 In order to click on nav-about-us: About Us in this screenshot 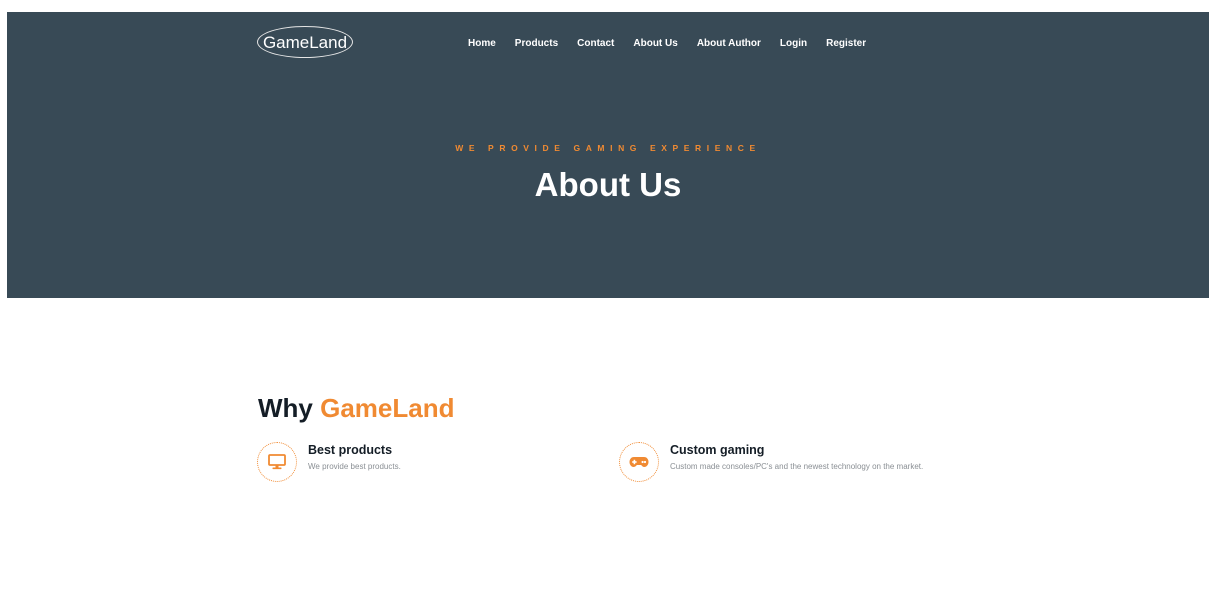, I will do `click(655, 43)`.